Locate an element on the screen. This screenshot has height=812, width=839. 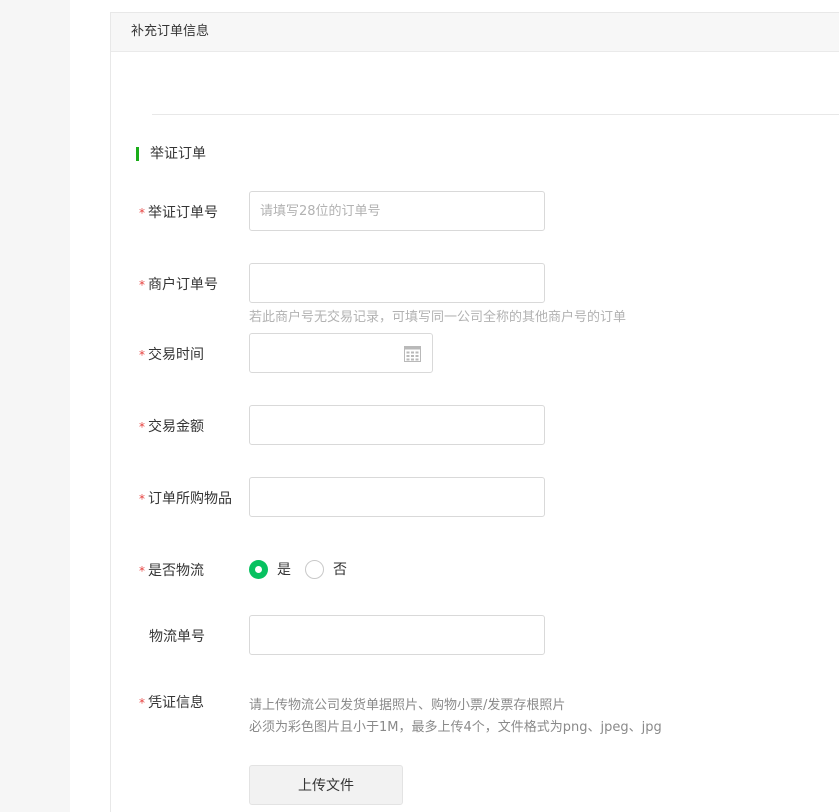
section-title-text: 举证订单 is located at coordinates (178, 154).